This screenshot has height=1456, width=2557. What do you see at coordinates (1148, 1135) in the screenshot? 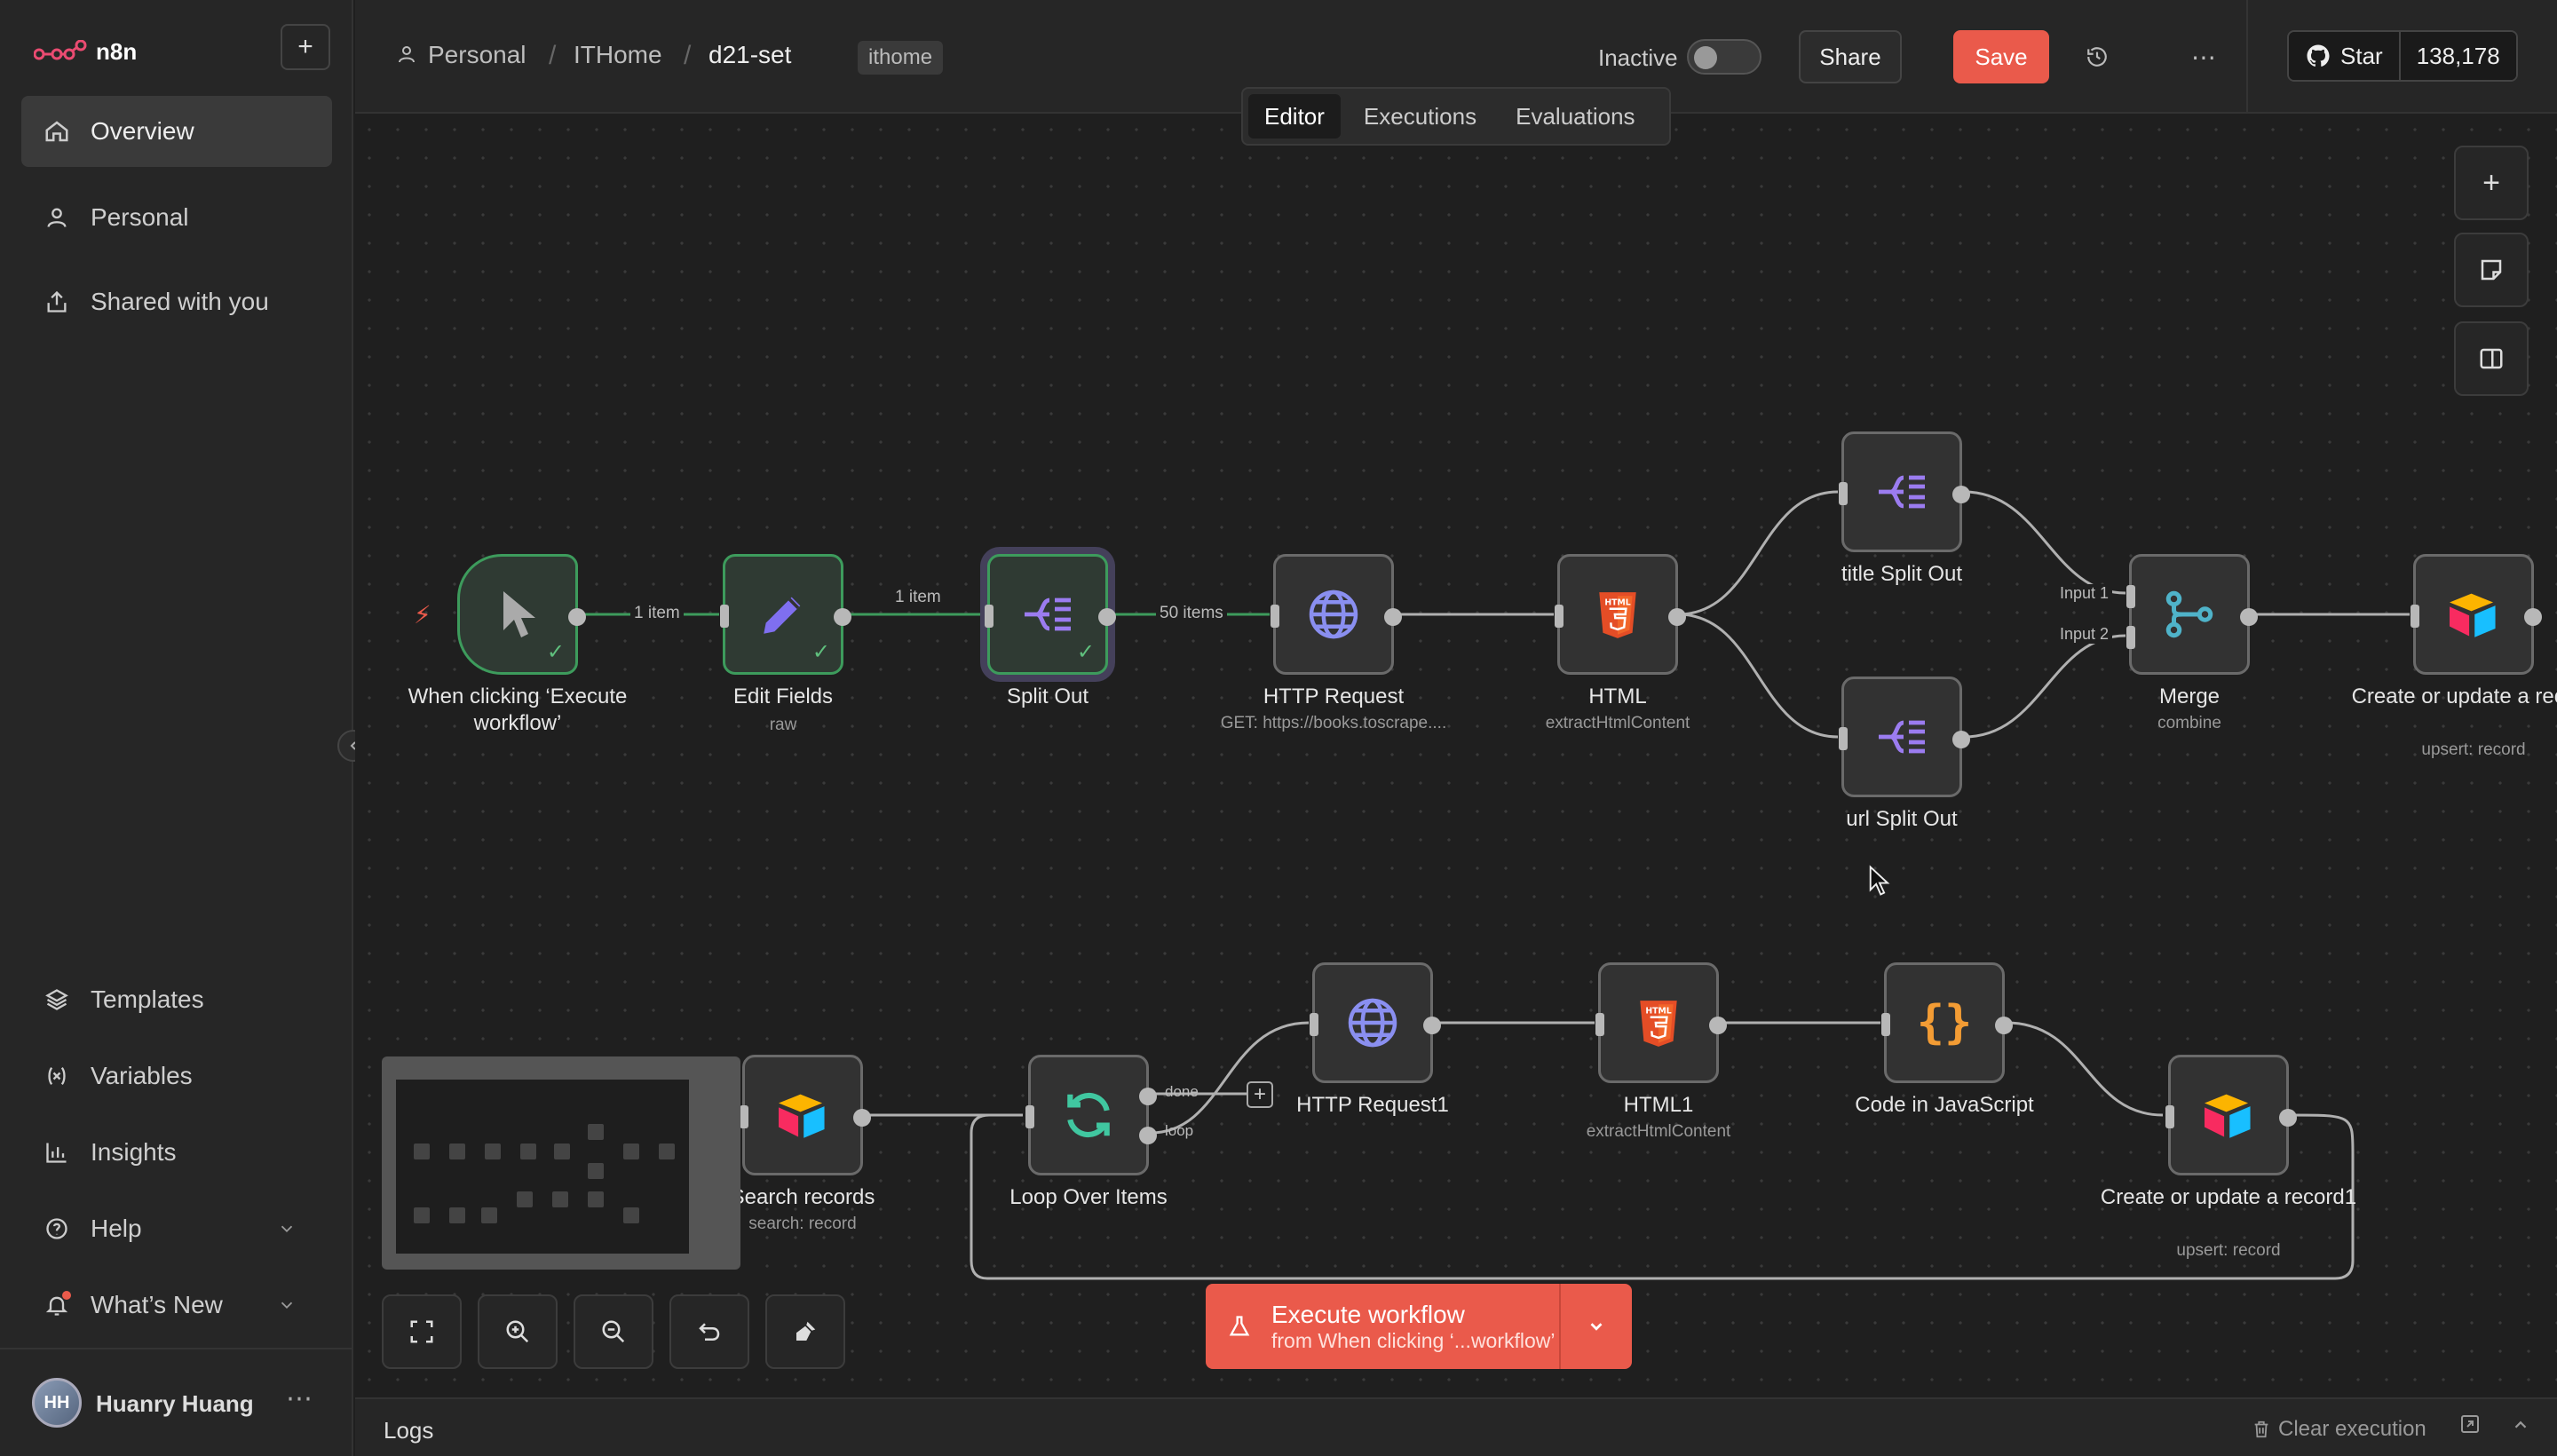
I see `loop-output-handle` at bounding box center [1148, 1135].